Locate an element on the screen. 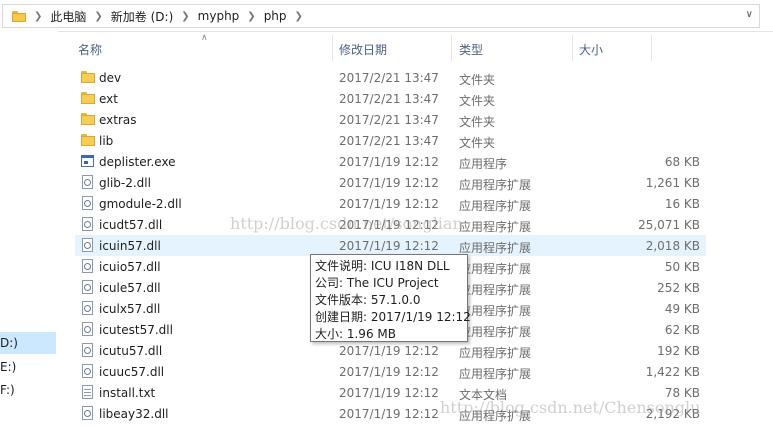  file-row: ext 2017/2/21 13:47 文件夹 is located at coordinates (390, 98).